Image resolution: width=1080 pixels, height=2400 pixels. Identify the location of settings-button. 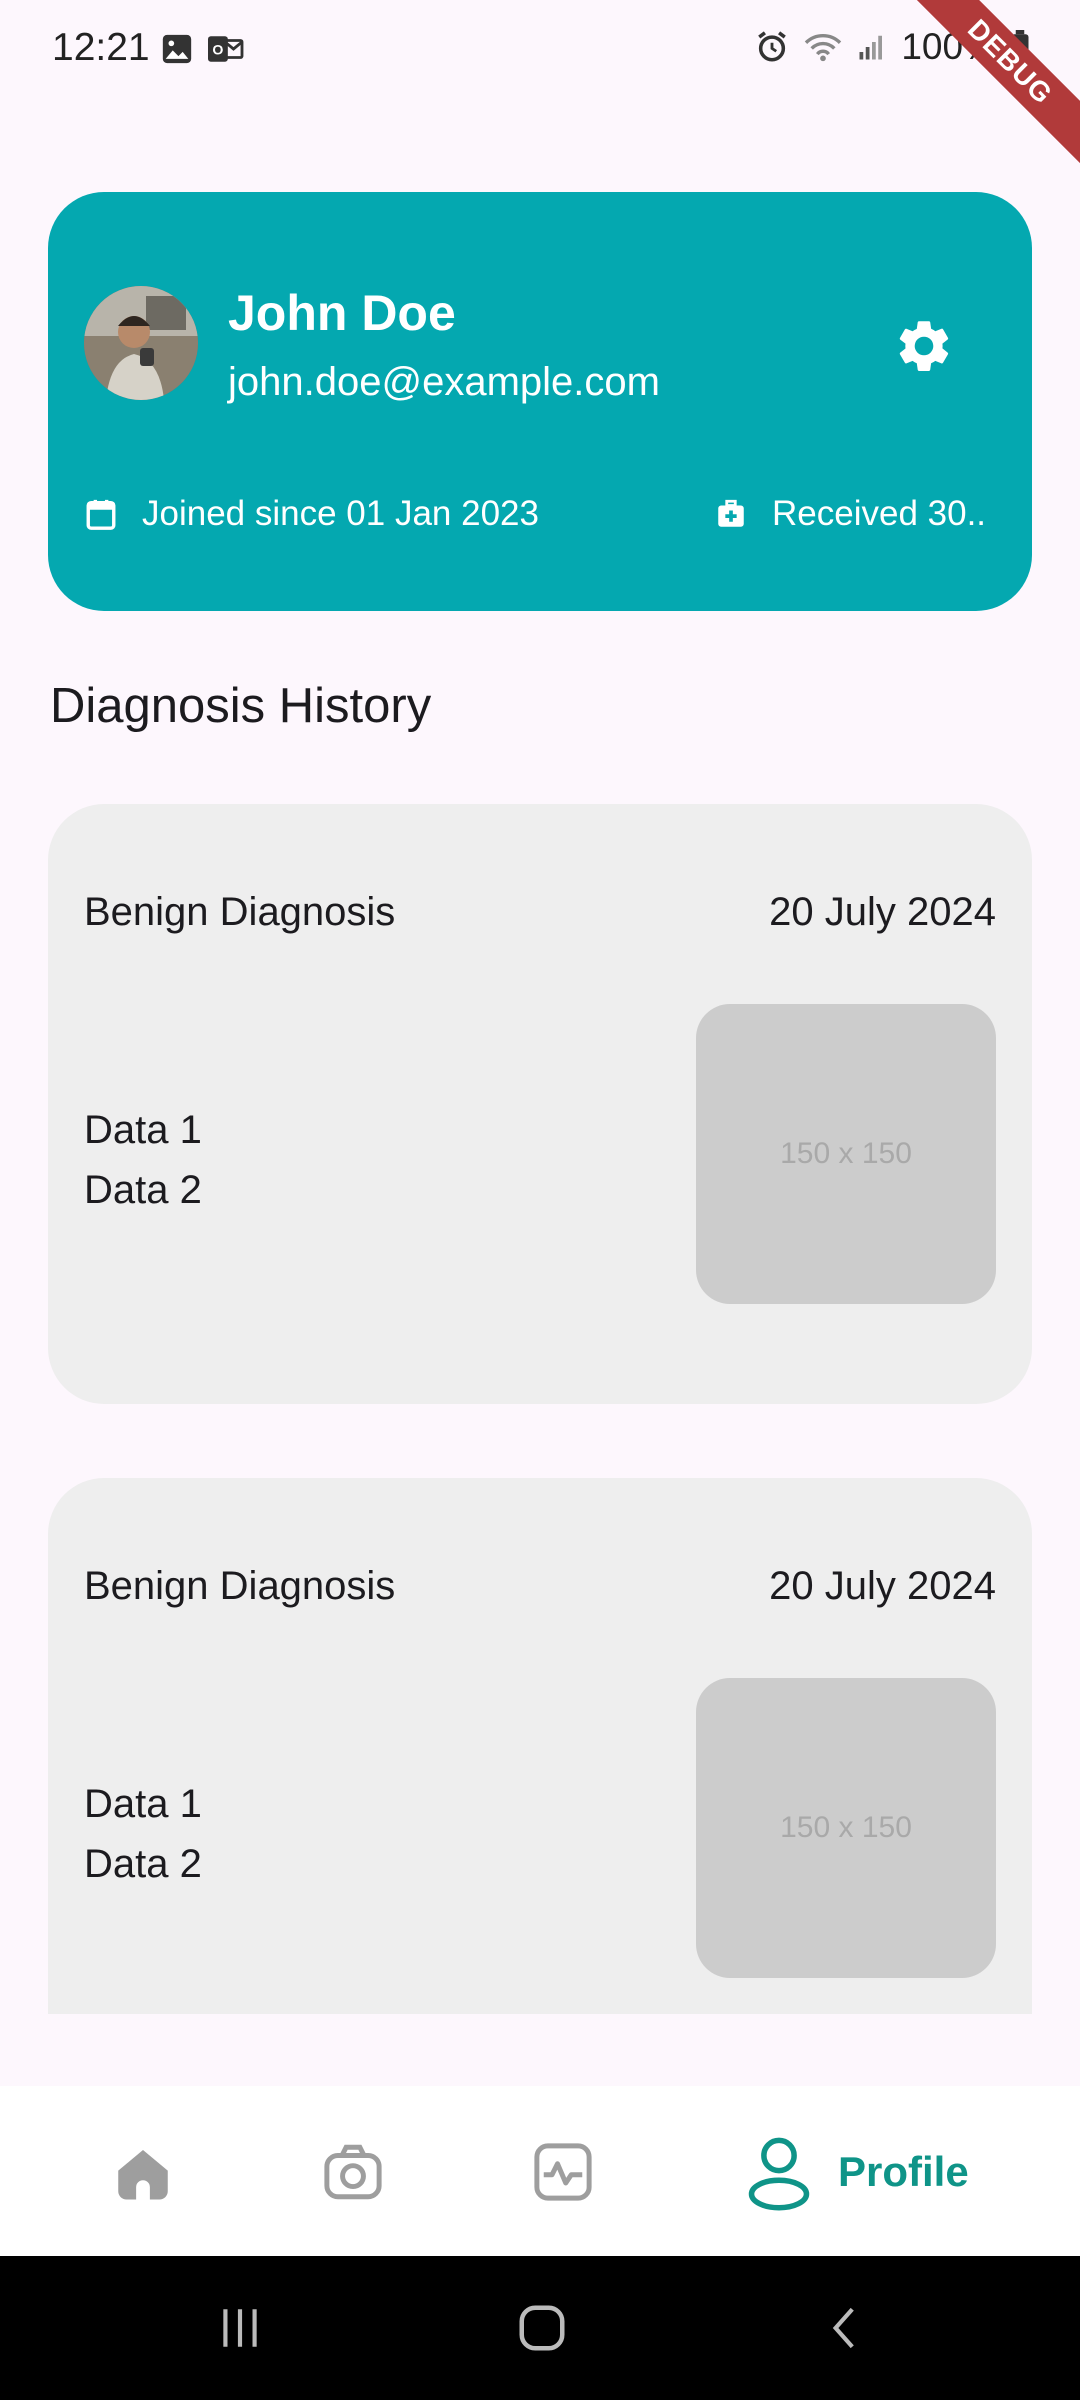
(924, 346).